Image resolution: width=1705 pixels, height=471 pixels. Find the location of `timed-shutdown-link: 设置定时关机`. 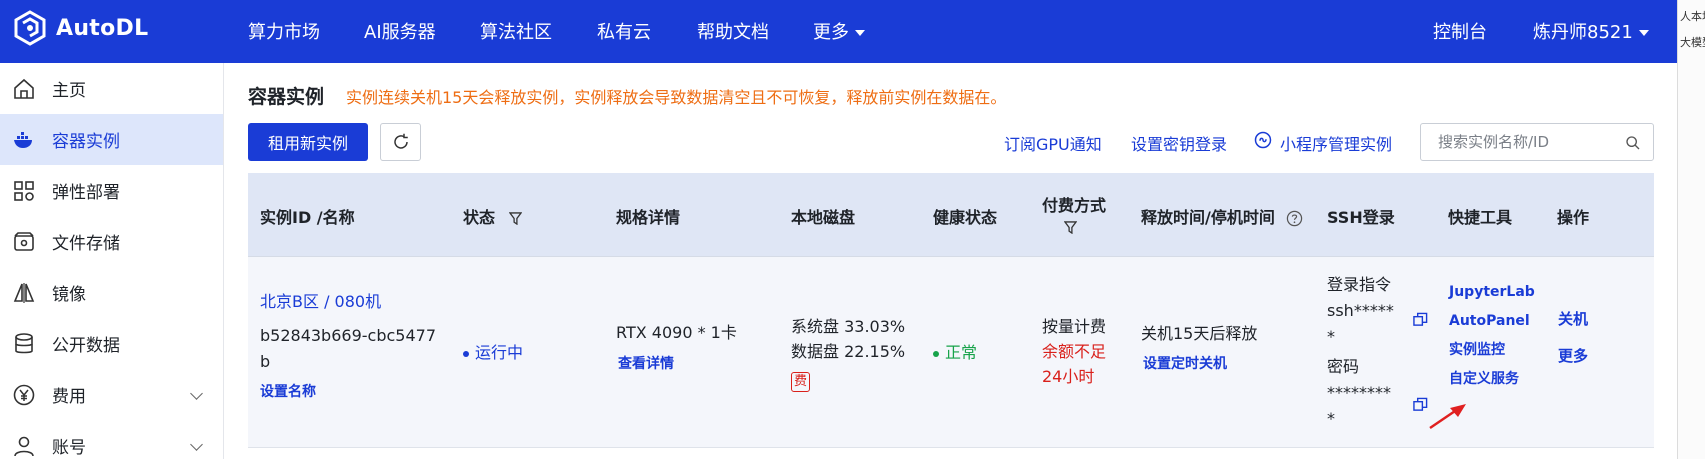

timed-shutdown-link: 设置定时关机 is located at coordinates (1185, 364).